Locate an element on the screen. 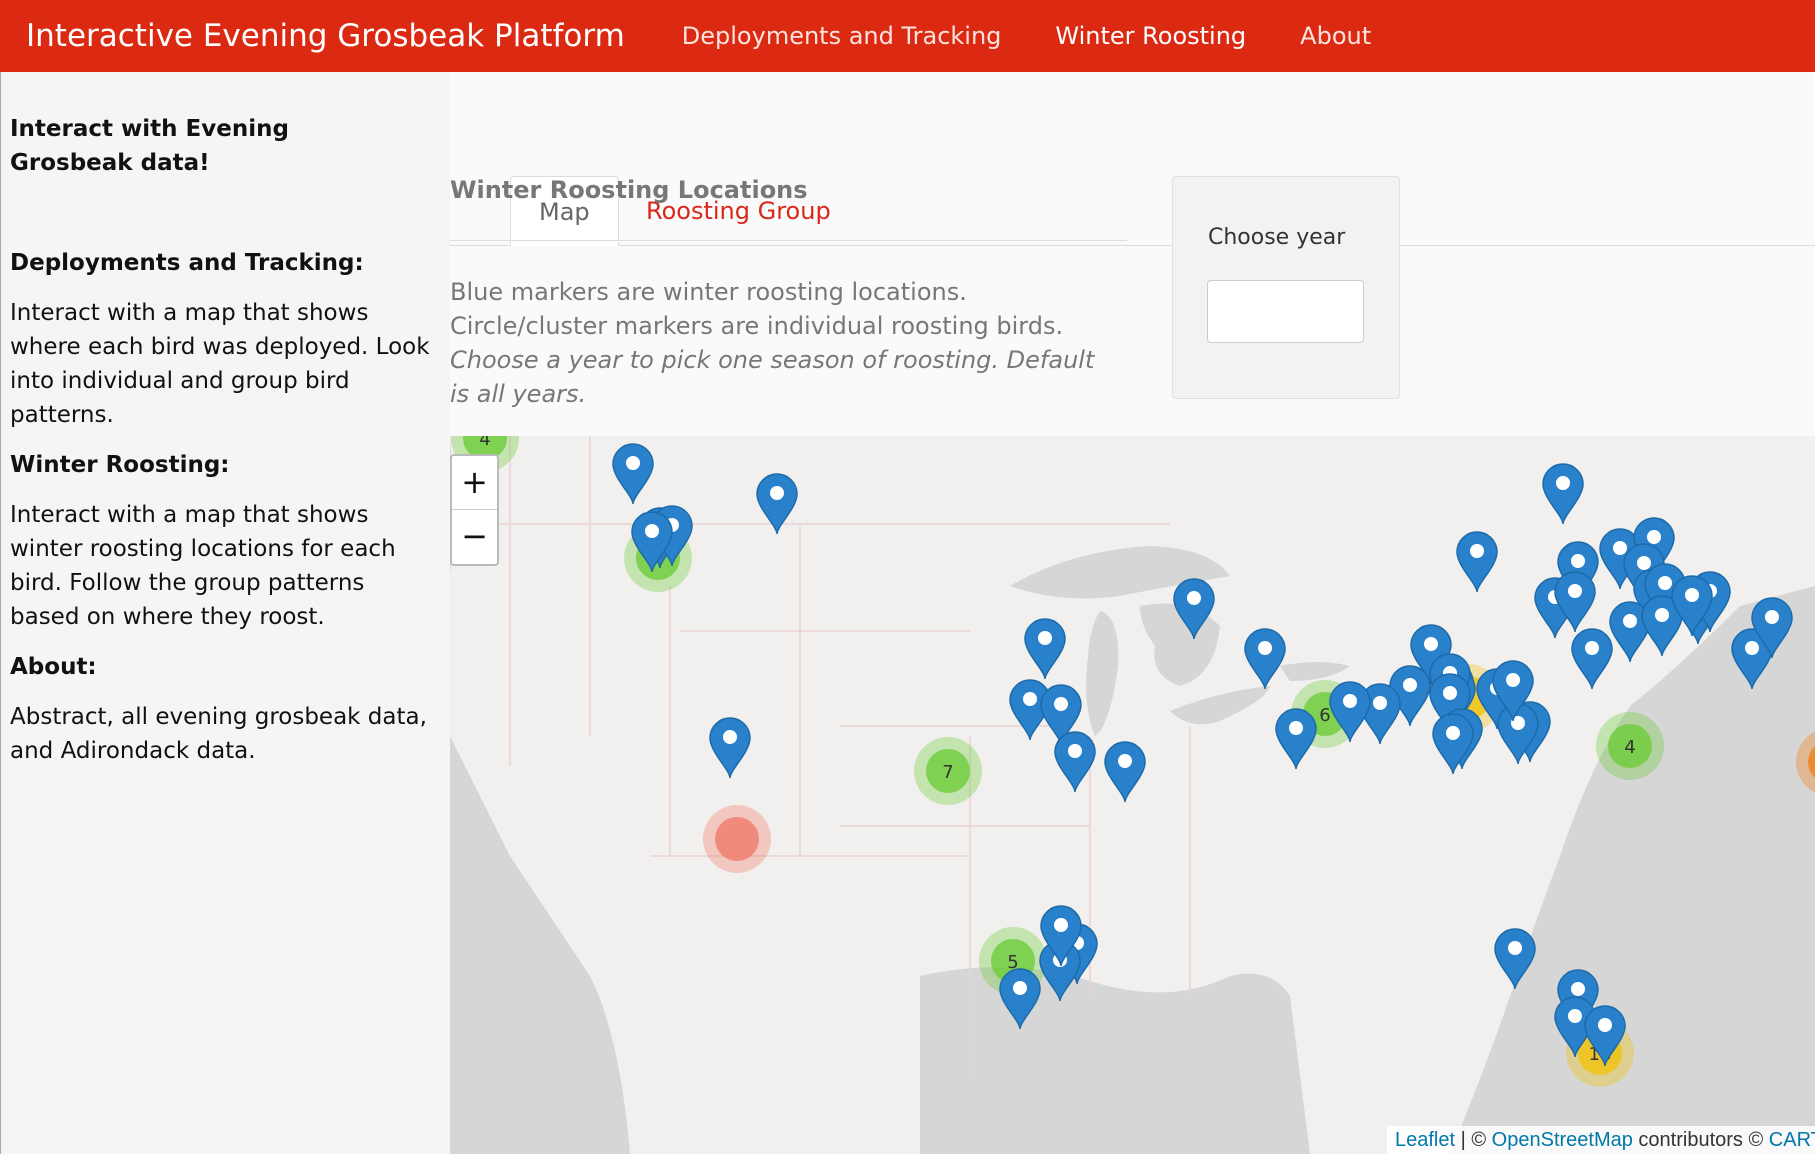 The width and height of the screenshot is (1815, 1154). sidebar-section-title: Winter Roosting: is located at coordinates (120, 465).